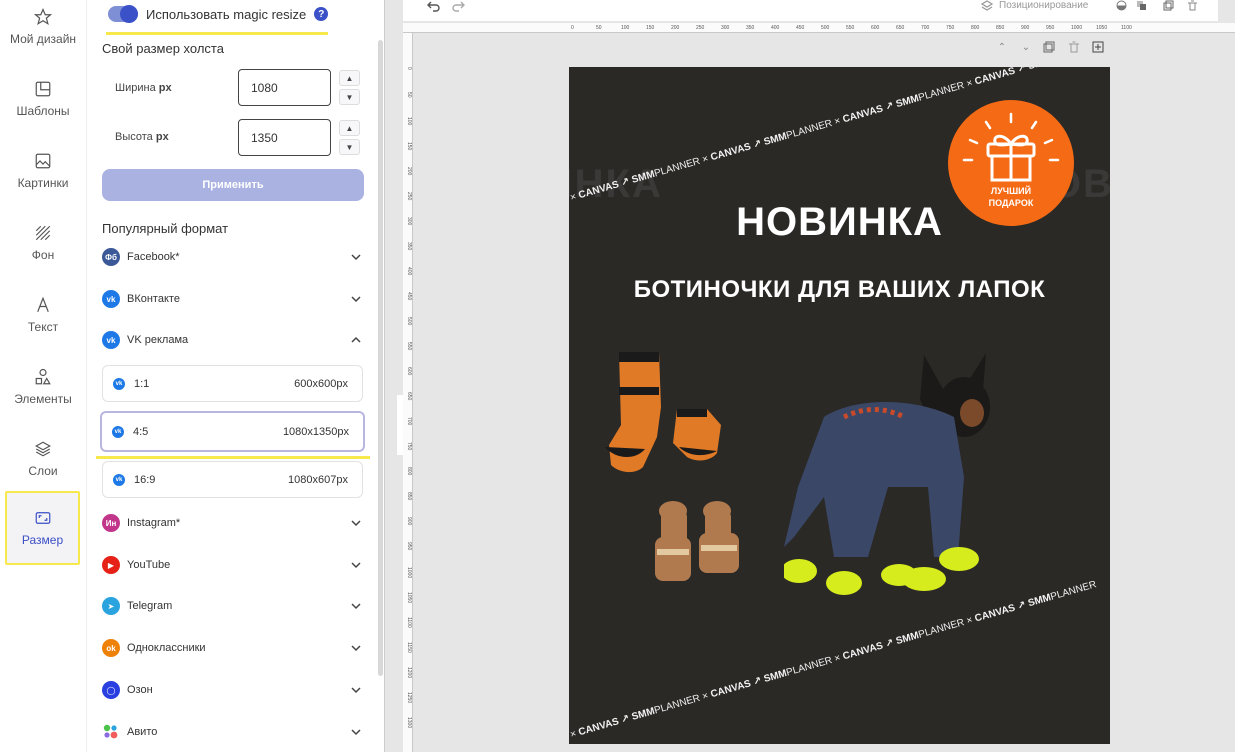 The width and height of the screenshot is (1235, 752). What do you see at coordinates (1121, 5) in the screenshot?
I see `opacity-icon` at bounding box center [1121, 5].